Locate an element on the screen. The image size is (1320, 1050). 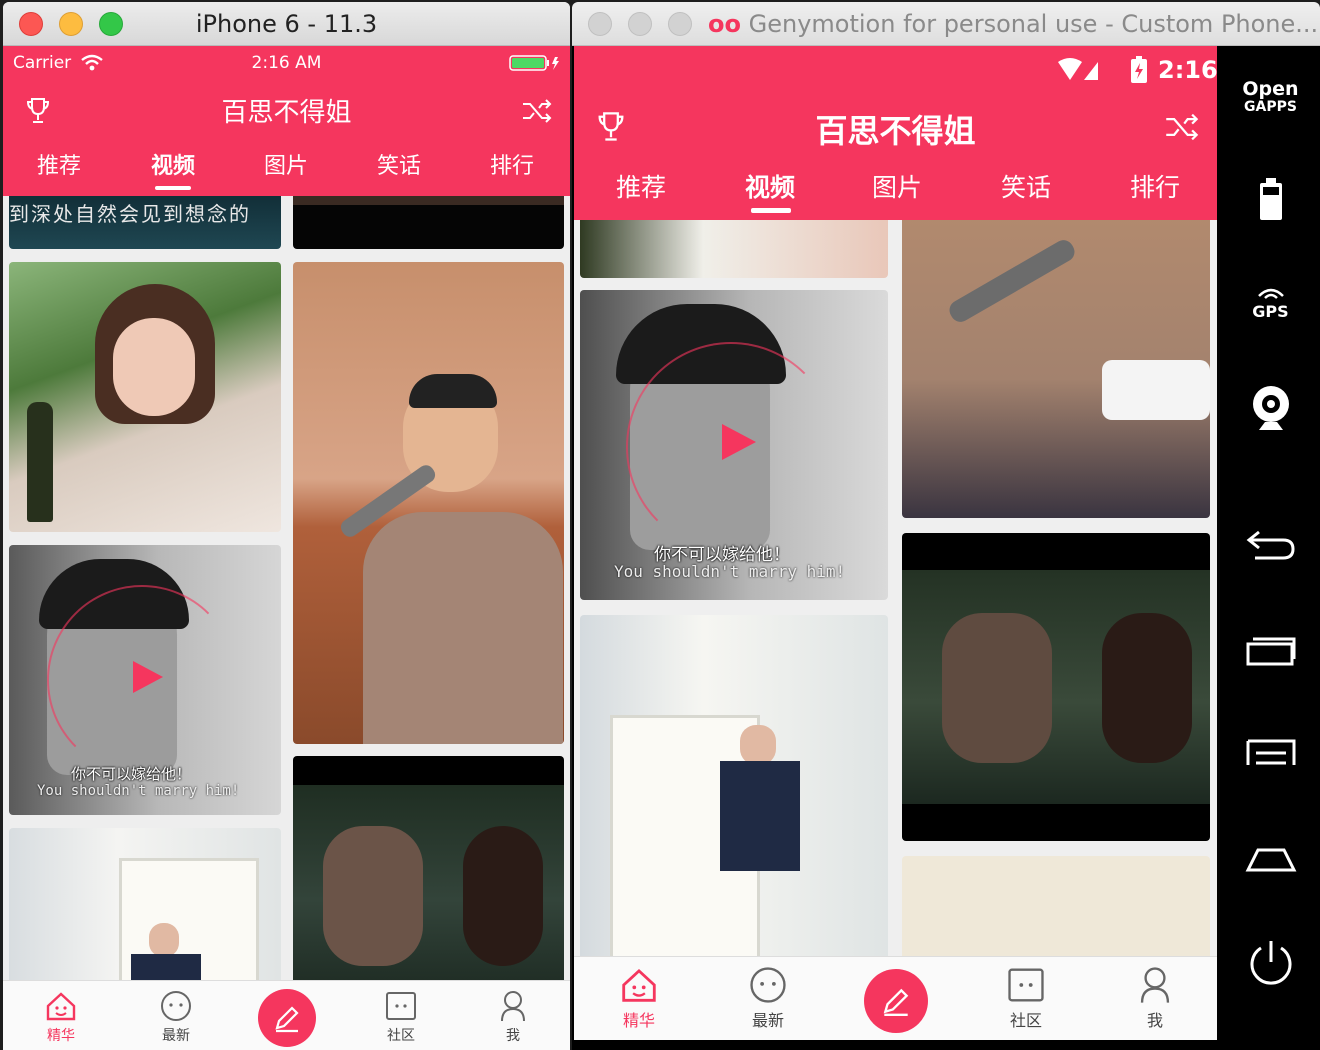
power-icon is located at coordinates (1270, 963).